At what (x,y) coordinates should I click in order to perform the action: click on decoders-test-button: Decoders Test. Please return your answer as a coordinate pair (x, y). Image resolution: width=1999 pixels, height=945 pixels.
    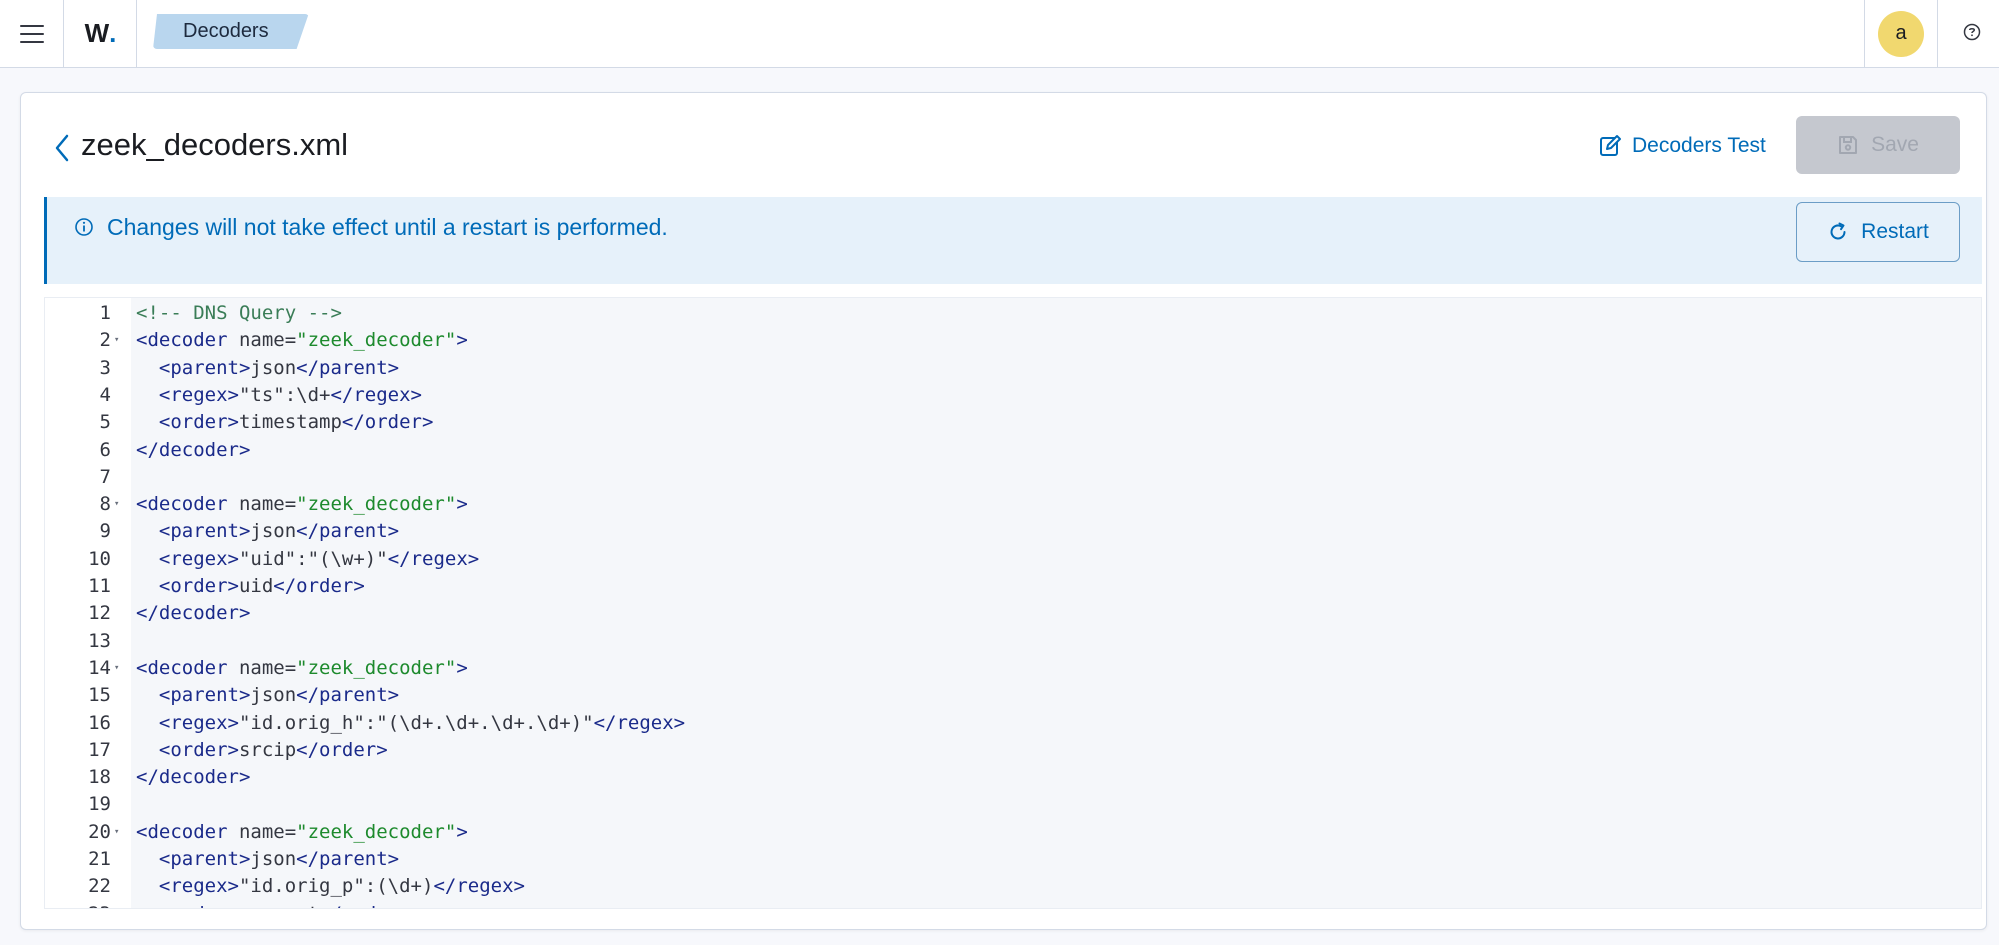
    Looking at the image, I should click on (1682, 146).